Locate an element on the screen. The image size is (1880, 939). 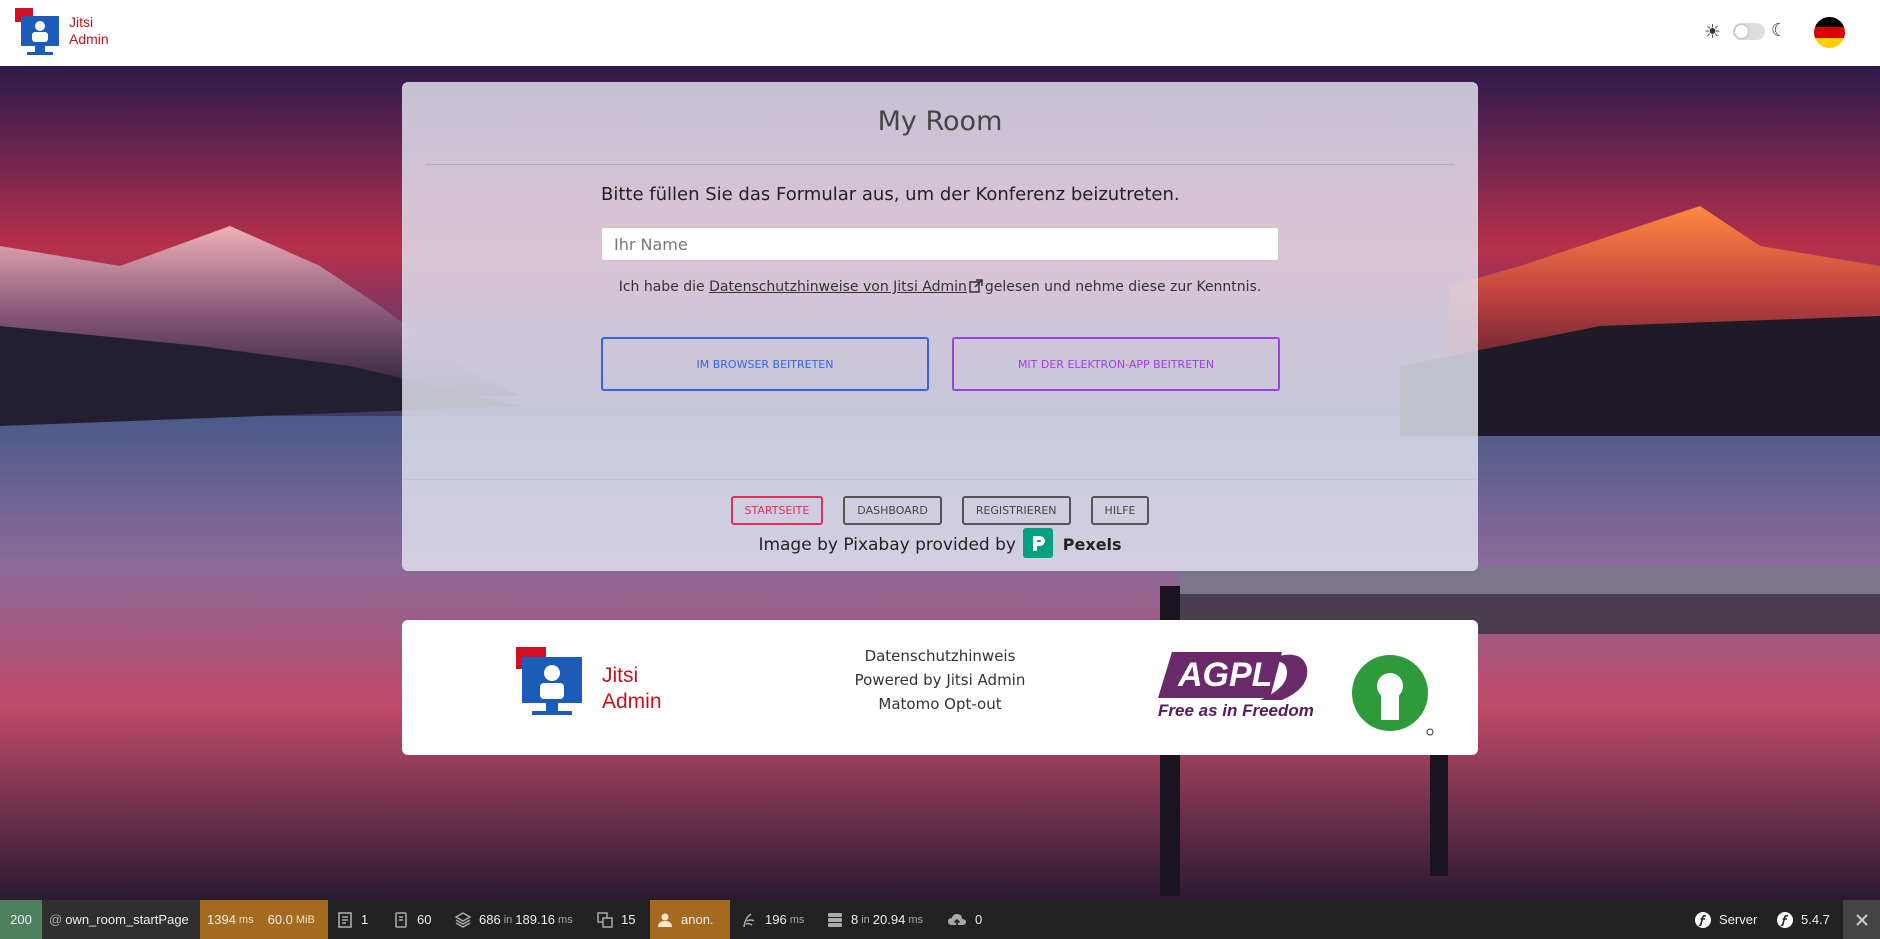
close-icon is located at coordinates (1861, 919).